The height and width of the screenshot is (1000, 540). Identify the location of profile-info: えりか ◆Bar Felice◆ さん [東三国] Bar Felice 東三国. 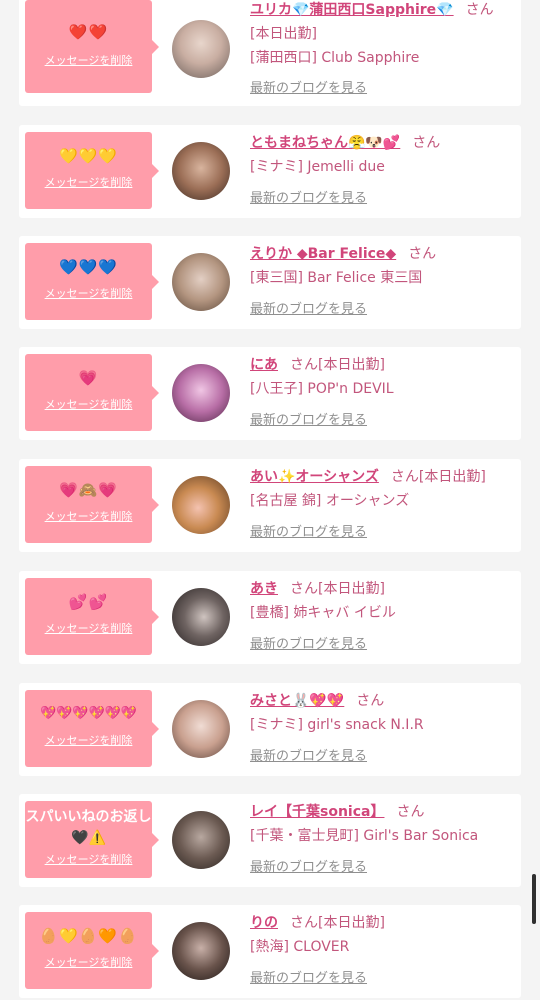
(381, 266).